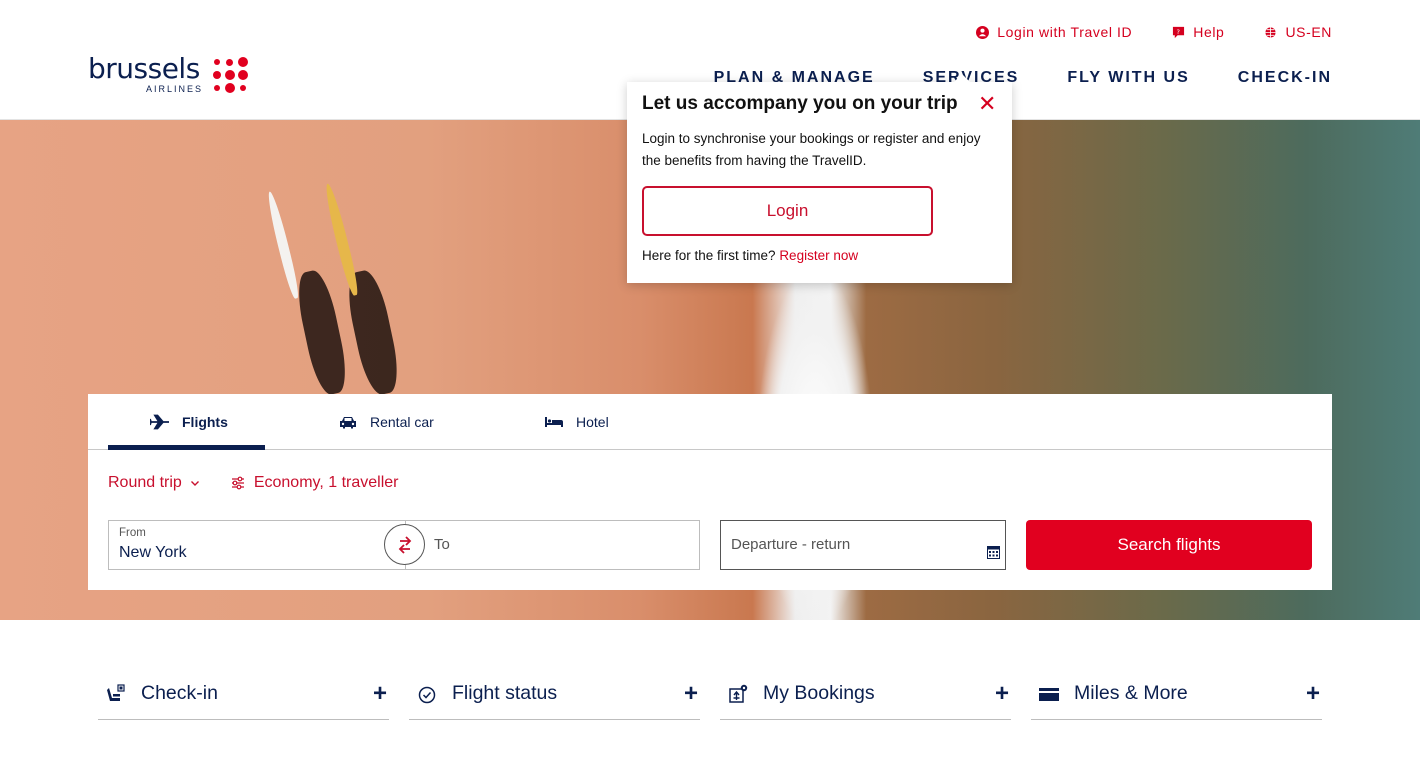 This screenshot has width=1420, height=780. Describe the element at coordinates (1209, 32) in the screenshot. I see `help-label: Help` at that location.